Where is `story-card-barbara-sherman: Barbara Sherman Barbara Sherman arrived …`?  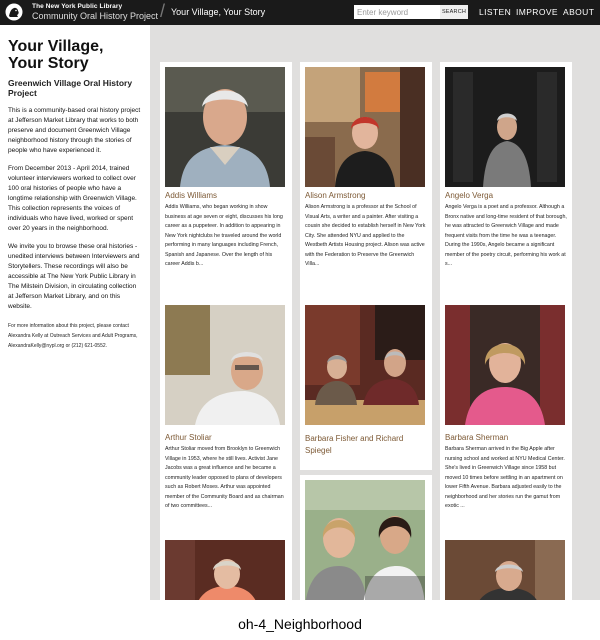 story-card-barbara-sherman: Barbara Sherman Barbara Sherman arrived … is located at coordinates (506, 426).